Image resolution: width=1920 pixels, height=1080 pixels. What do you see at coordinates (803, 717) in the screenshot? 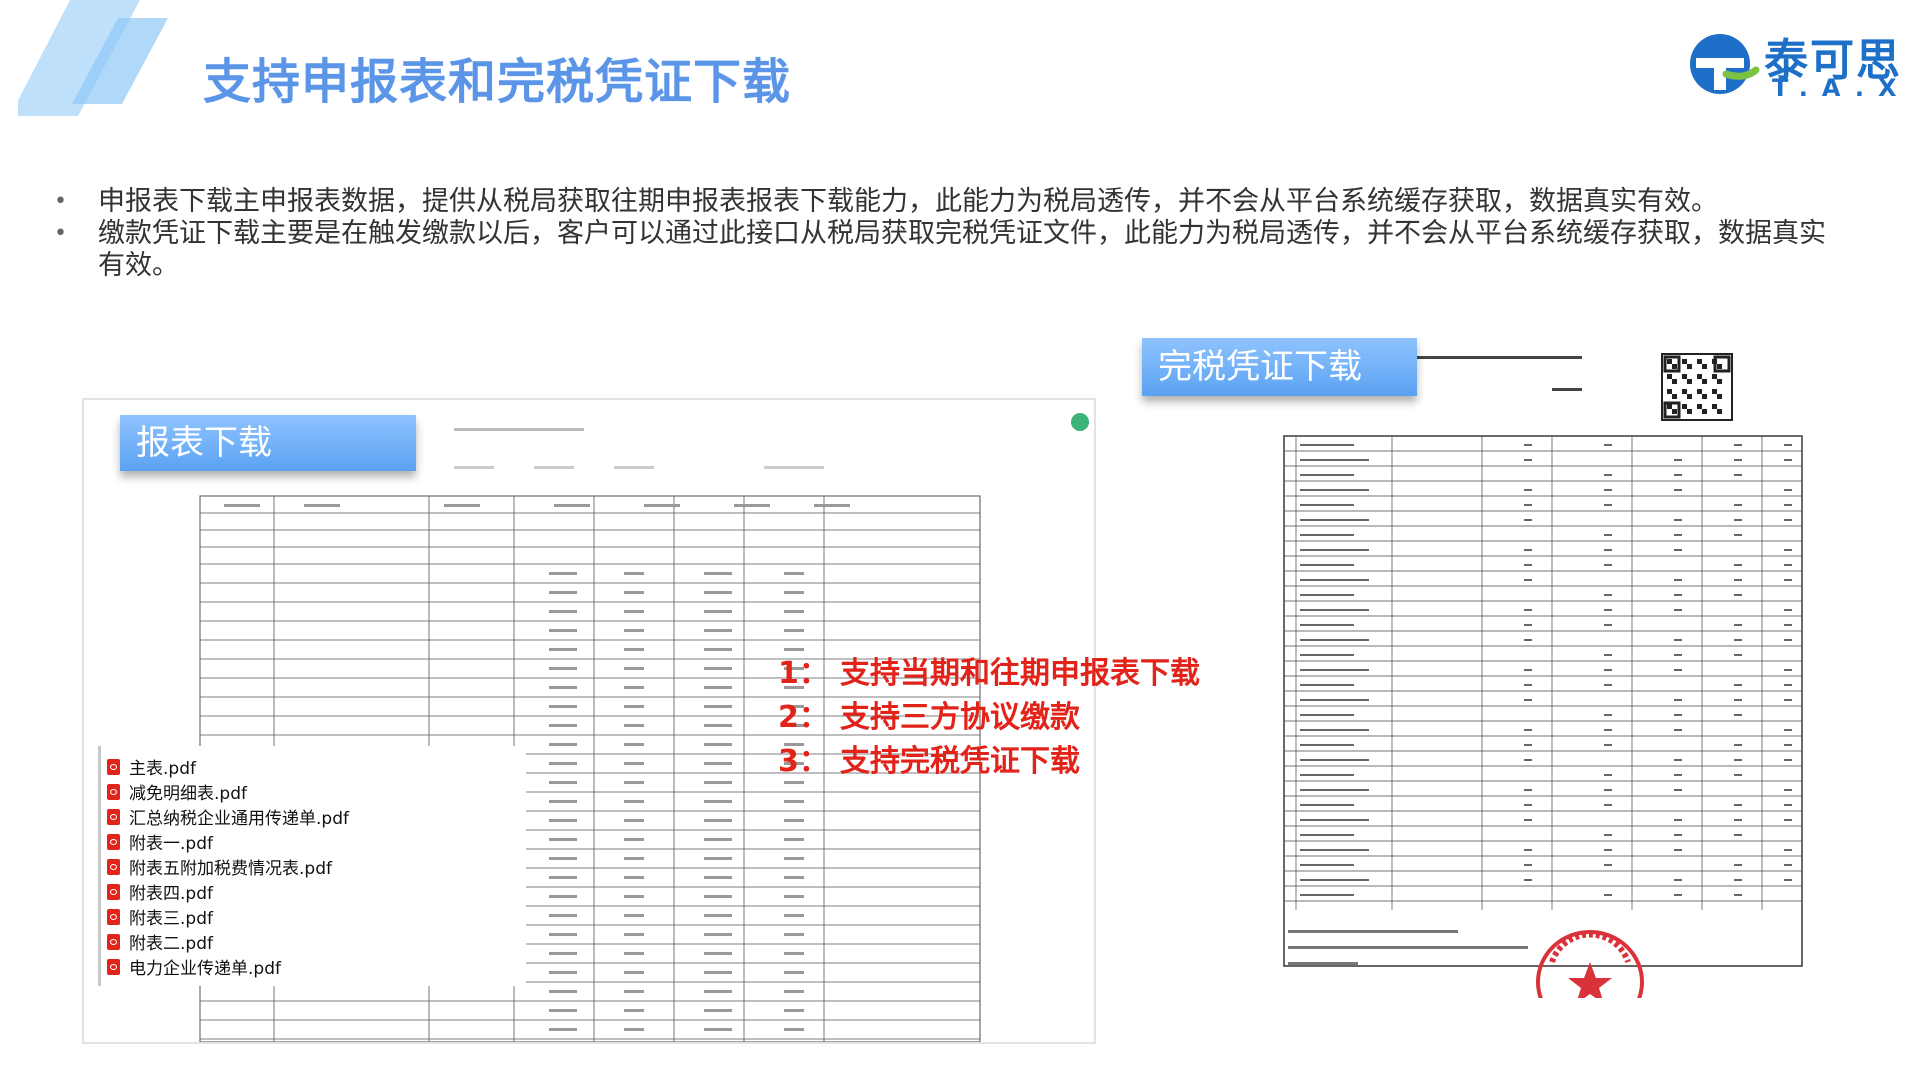
I see `feature-number: 2：` at bounding box center [803, 717].